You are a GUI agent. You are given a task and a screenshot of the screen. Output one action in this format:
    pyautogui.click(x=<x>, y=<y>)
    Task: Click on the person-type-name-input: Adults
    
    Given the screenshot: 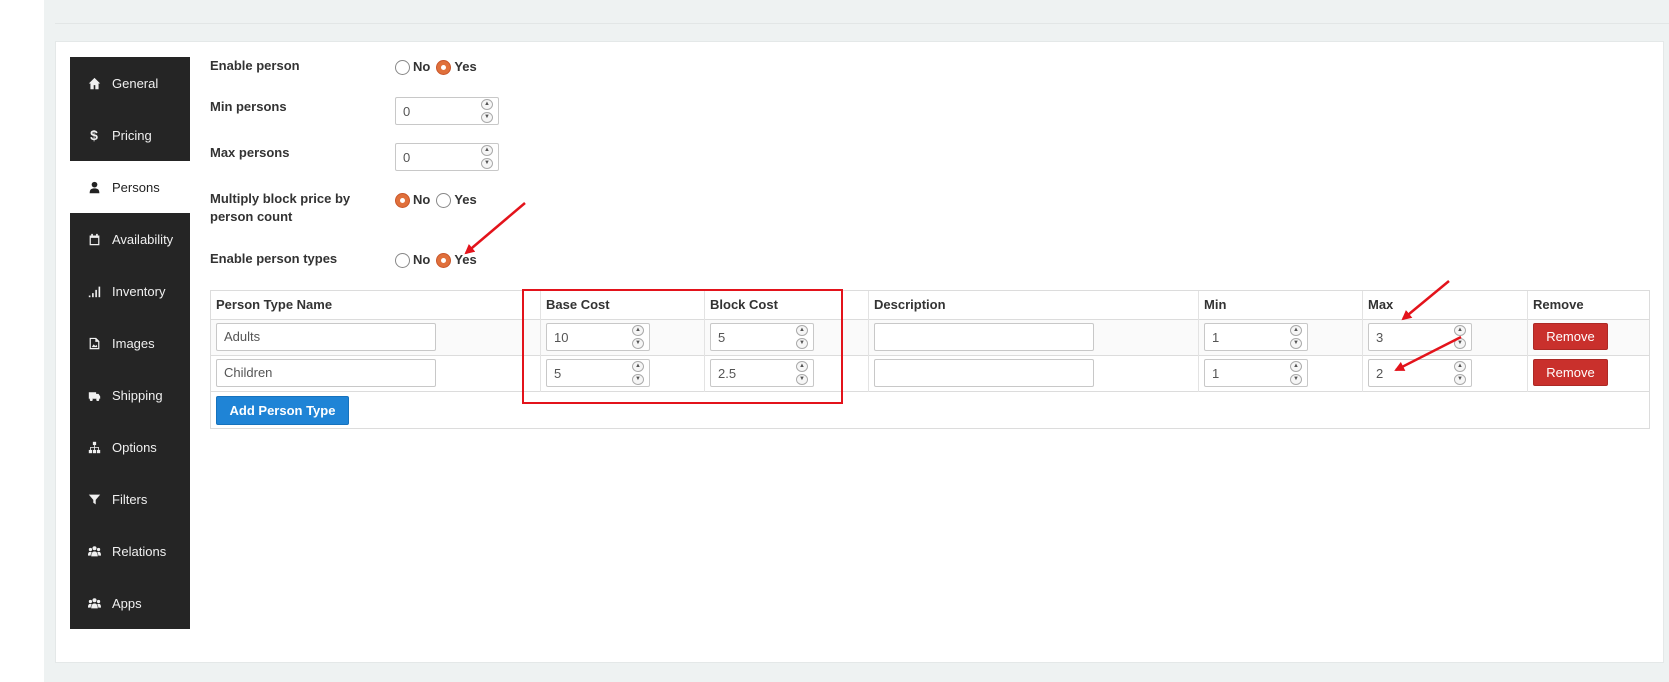 What is the action you would take?
    pyautogui.click(x=326, y=337)
    